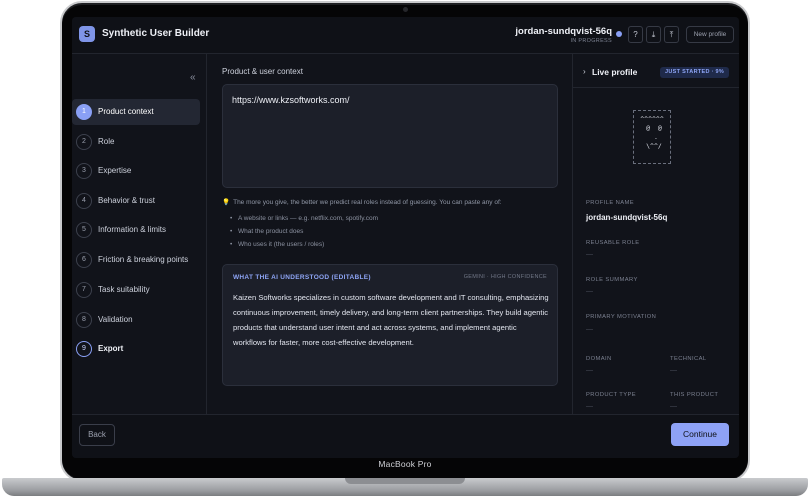  Describe the element at coordinates (84, 349) in the screenshot. I see `step-number: 9` at that location.